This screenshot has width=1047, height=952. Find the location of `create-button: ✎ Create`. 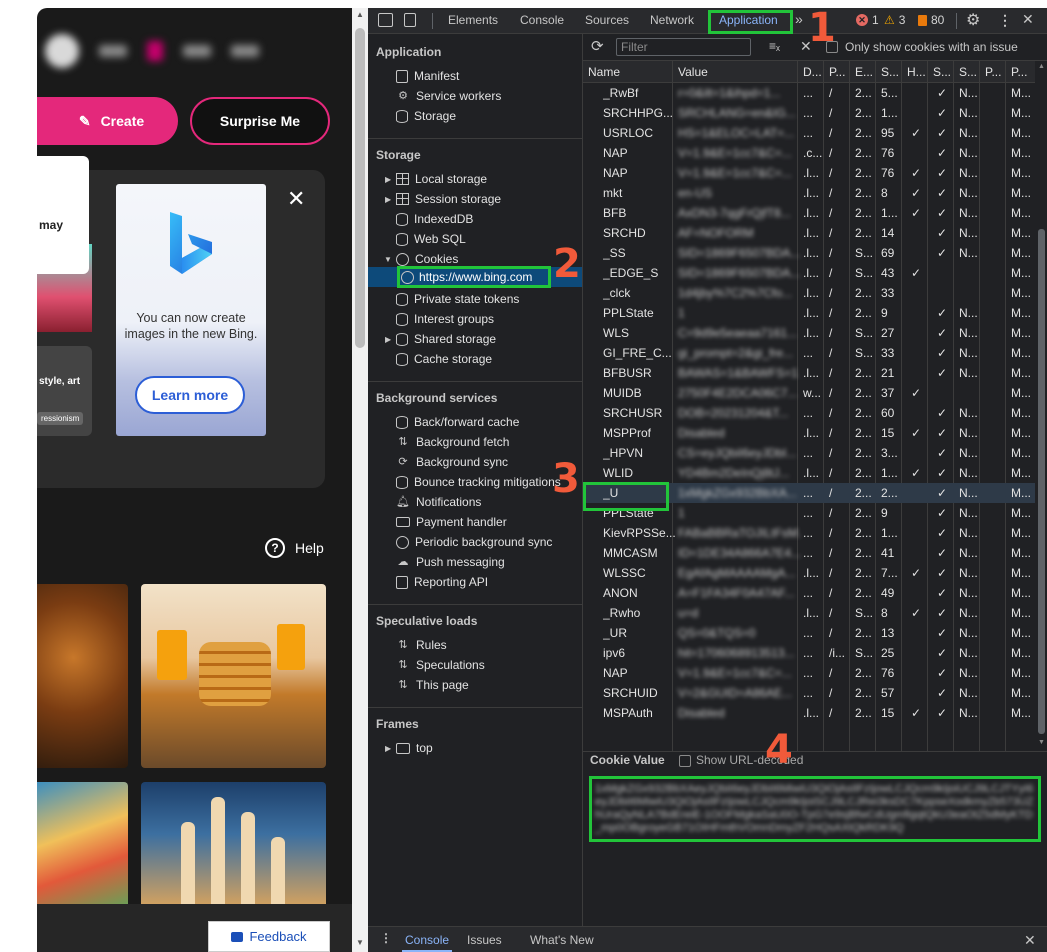

create-button: ✎ Create is located at coordinates (107, 121).